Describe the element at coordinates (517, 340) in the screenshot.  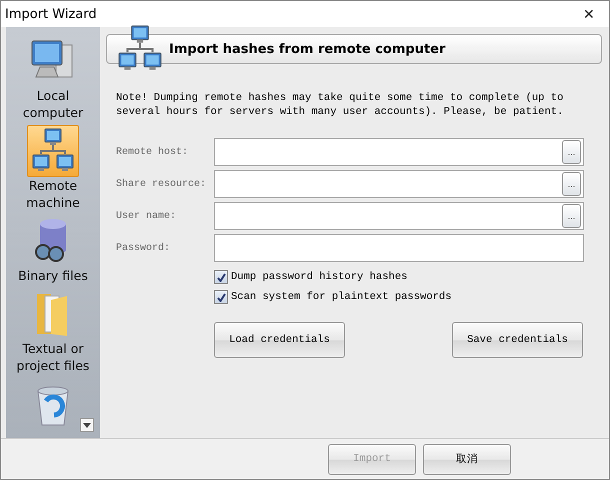
I see `credentials-button: Save credentials` at that location.